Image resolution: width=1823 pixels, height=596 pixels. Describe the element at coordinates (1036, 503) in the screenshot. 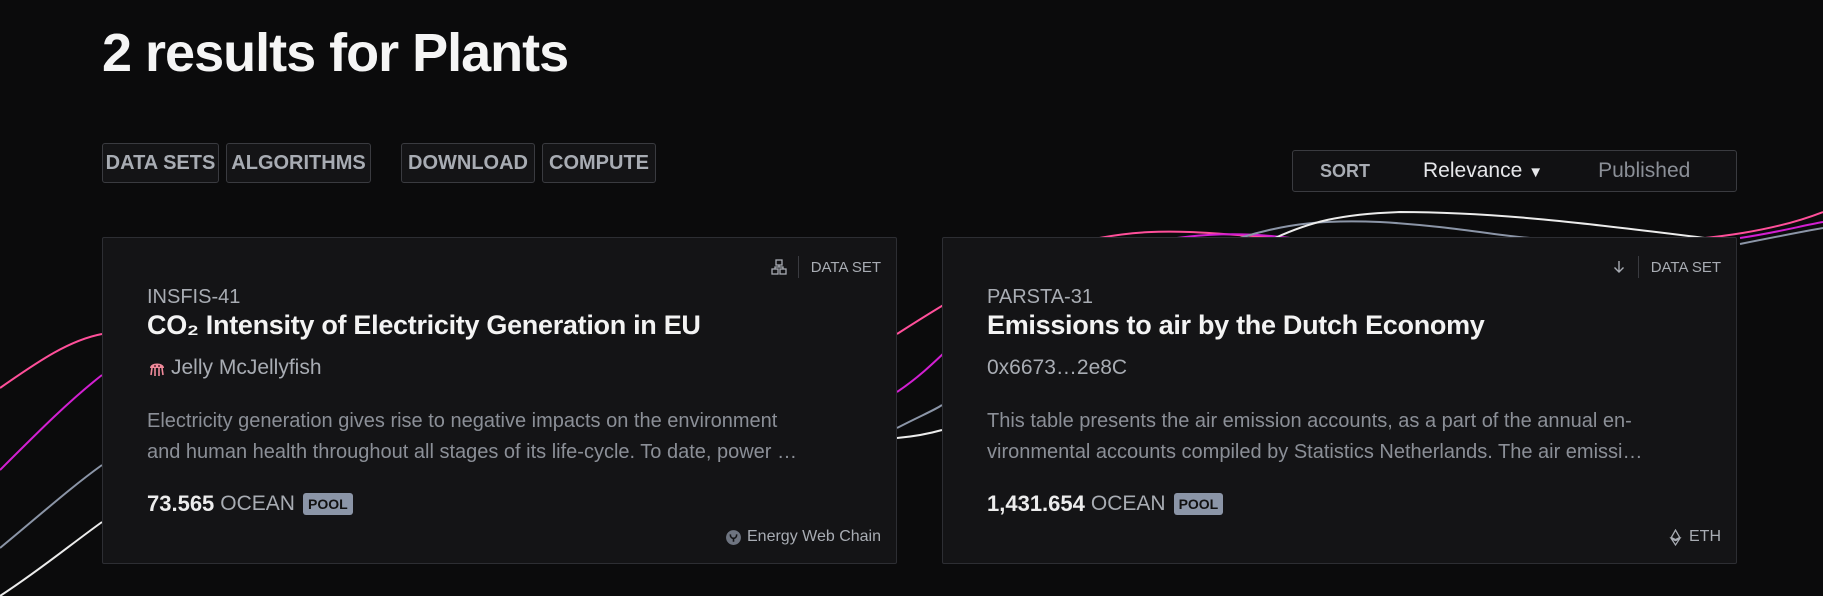

I see `price-value: 1,431.654` at that location.